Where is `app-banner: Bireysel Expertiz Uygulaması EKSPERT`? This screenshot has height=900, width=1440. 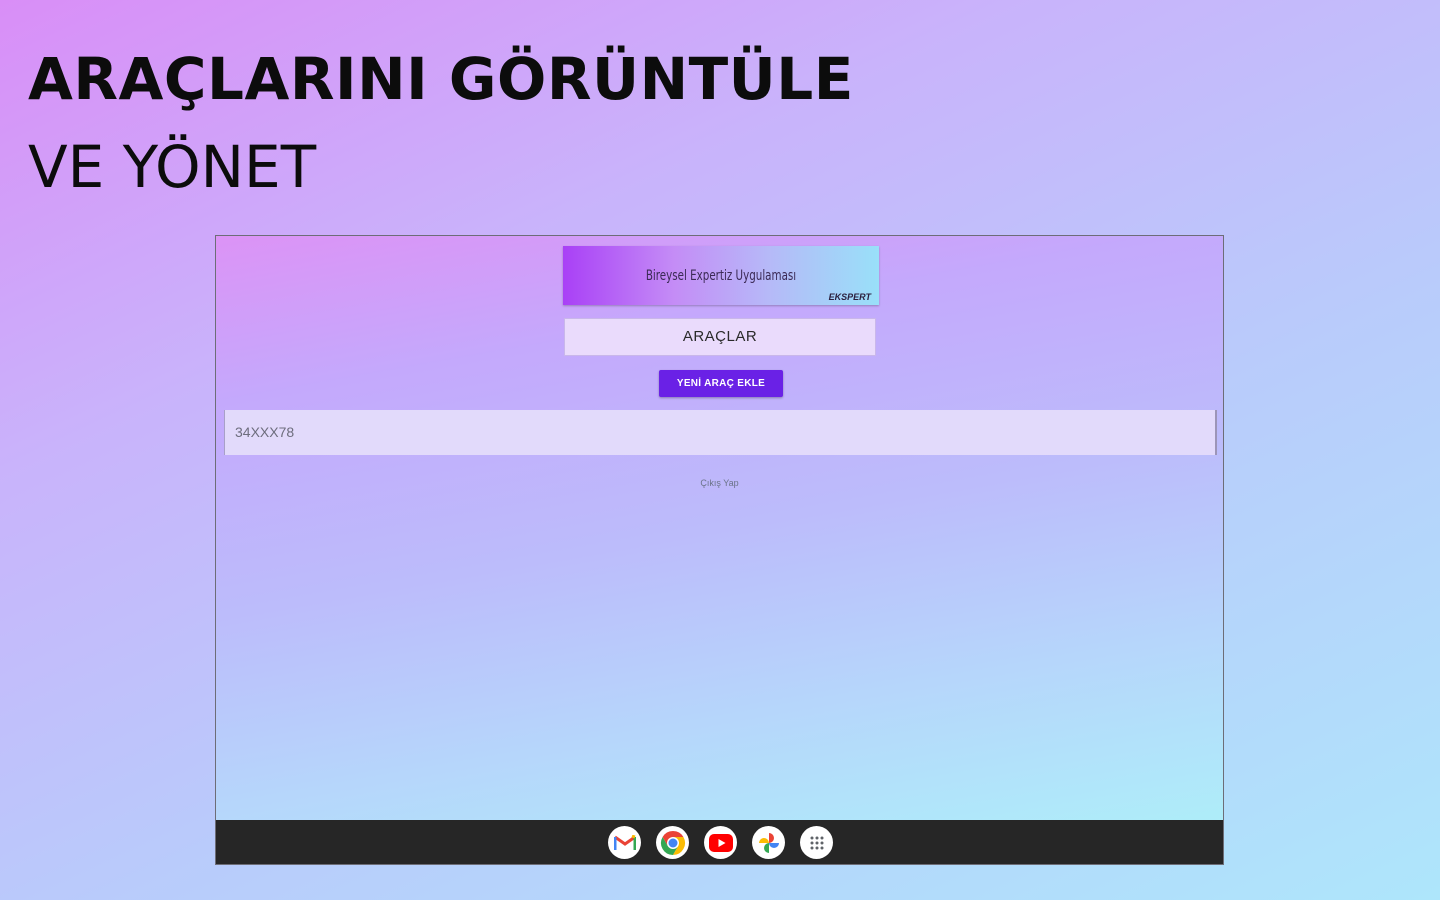
app-banner: Bireysel Expertiz Uygulaması EKSPERT is located at coordinates (721, 275).